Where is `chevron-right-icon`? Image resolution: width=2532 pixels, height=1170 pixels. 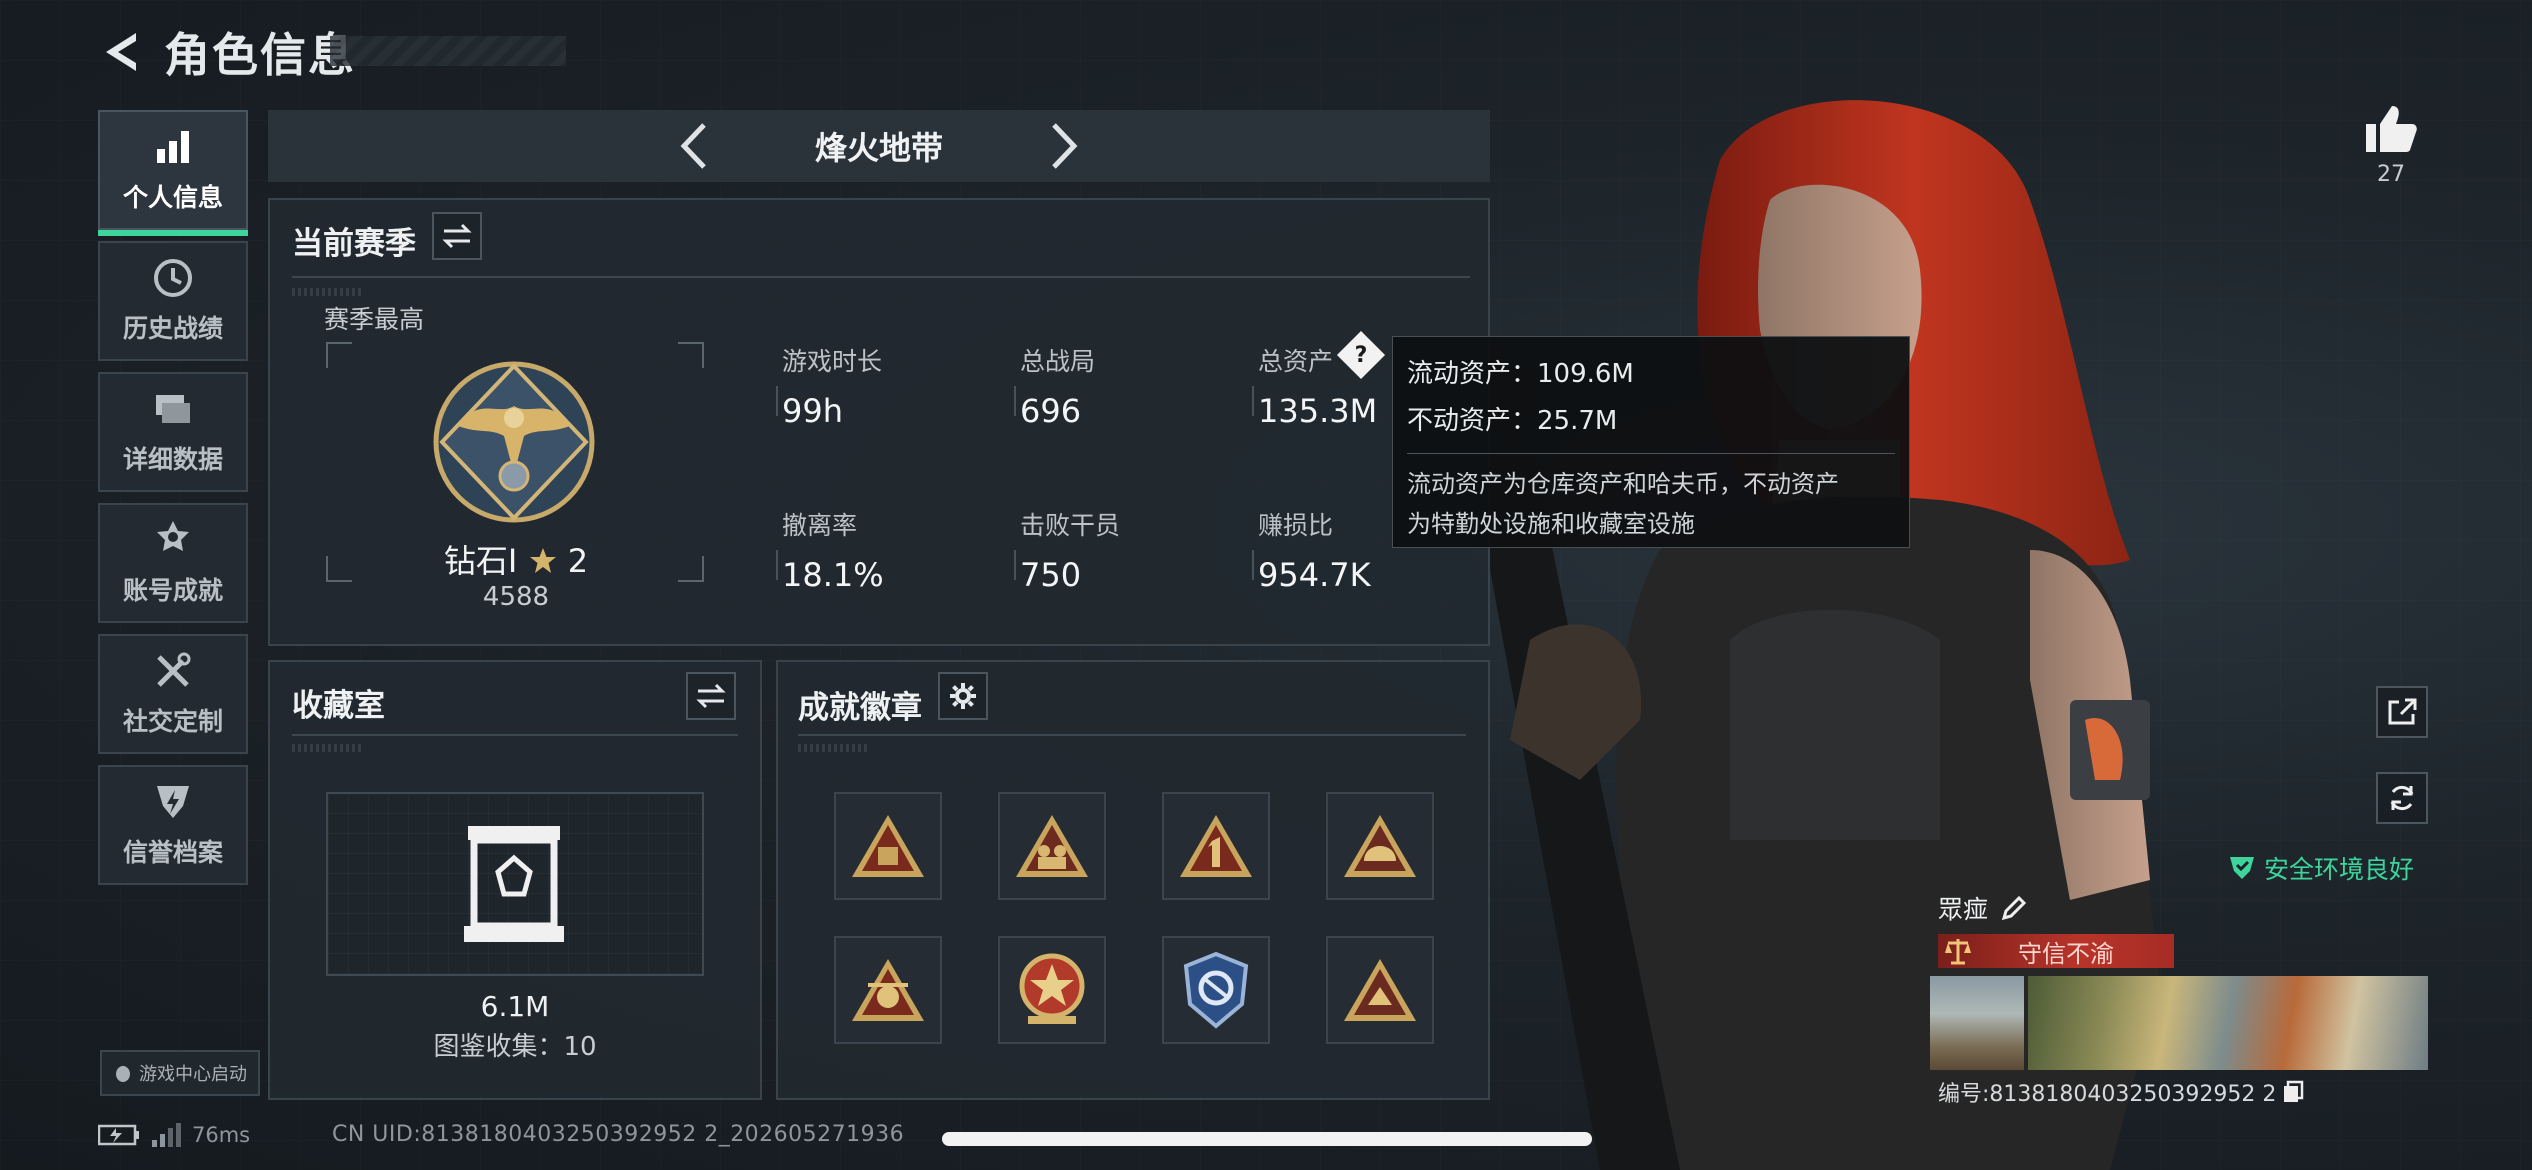 chevron-right-icon is located at coordinates (1065, 146).